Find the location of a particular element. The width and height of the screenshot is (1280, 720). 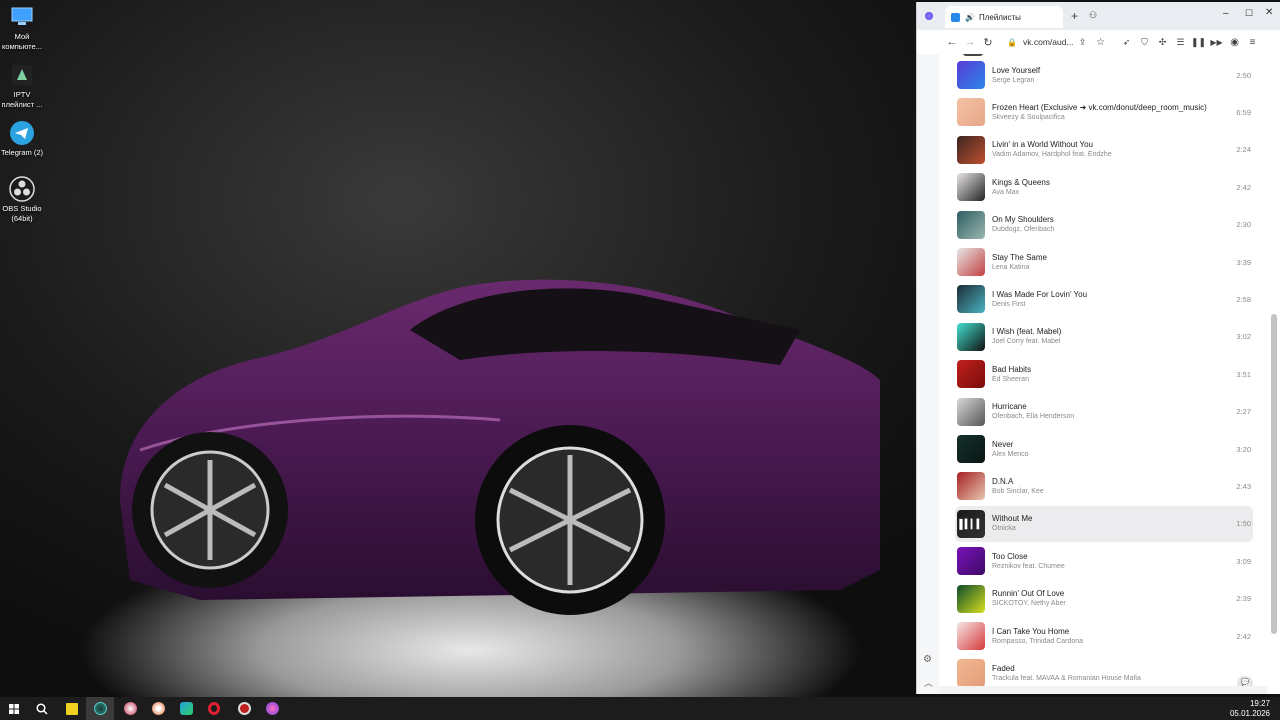

maximize-icon: ☐ is located at coordinates (1249, 13).